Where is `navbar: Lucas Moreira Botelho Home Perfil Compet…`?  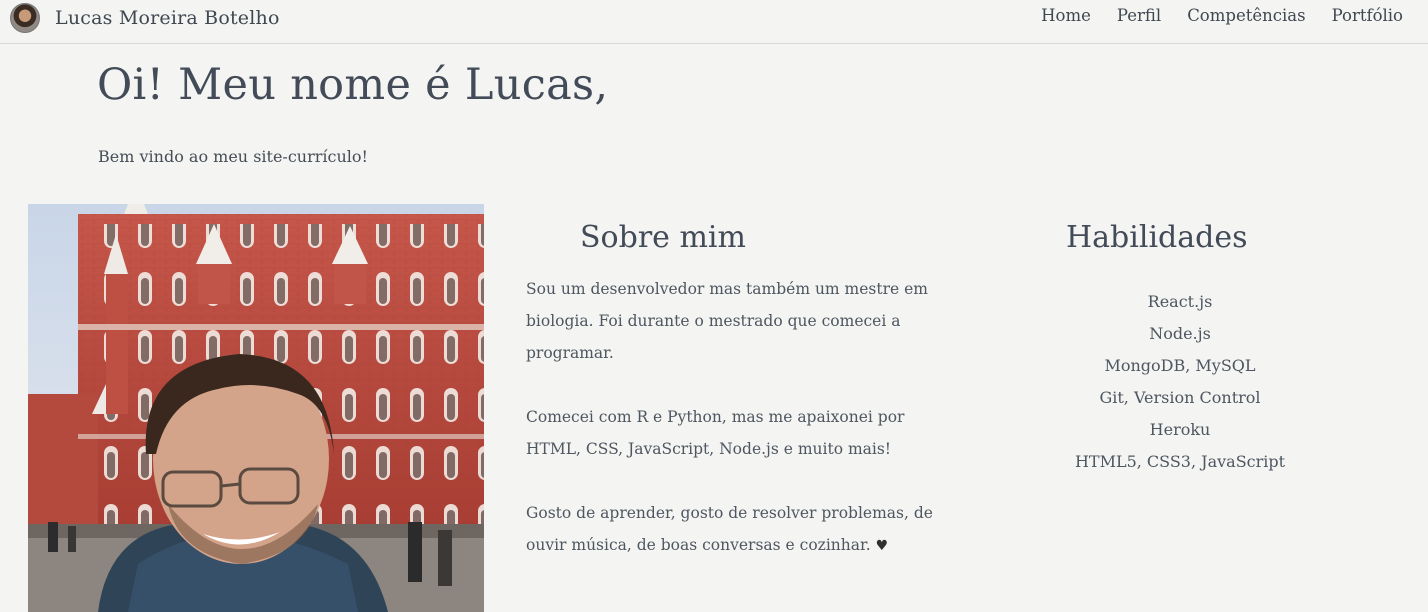 navbar: Lucas Moreira Botelho Home Perfil Compet… is located at coordinates (714, 22).